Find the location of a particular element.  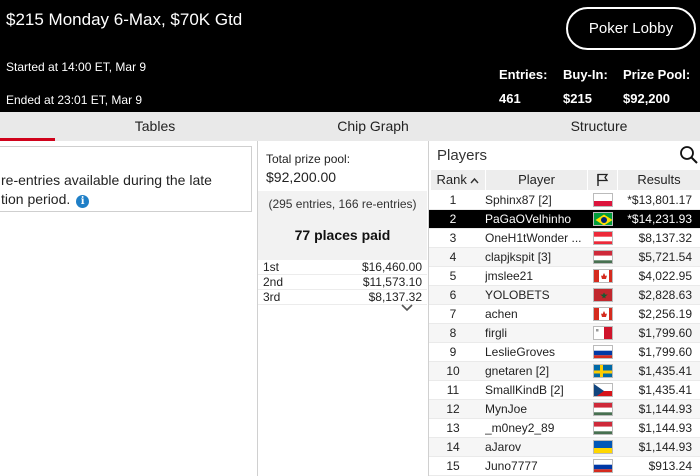

player-row: 14 aJarov $1,144.93 is located at coordinates (564, 447).